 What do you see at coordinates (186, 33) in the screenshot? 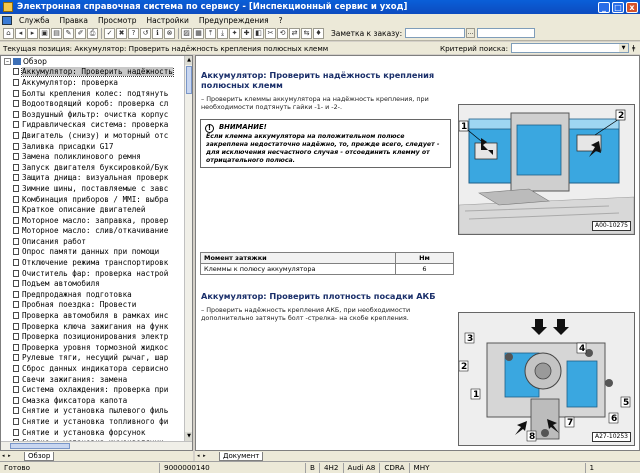
I see `image-icon: ▨` at bounding box center [186, 33].